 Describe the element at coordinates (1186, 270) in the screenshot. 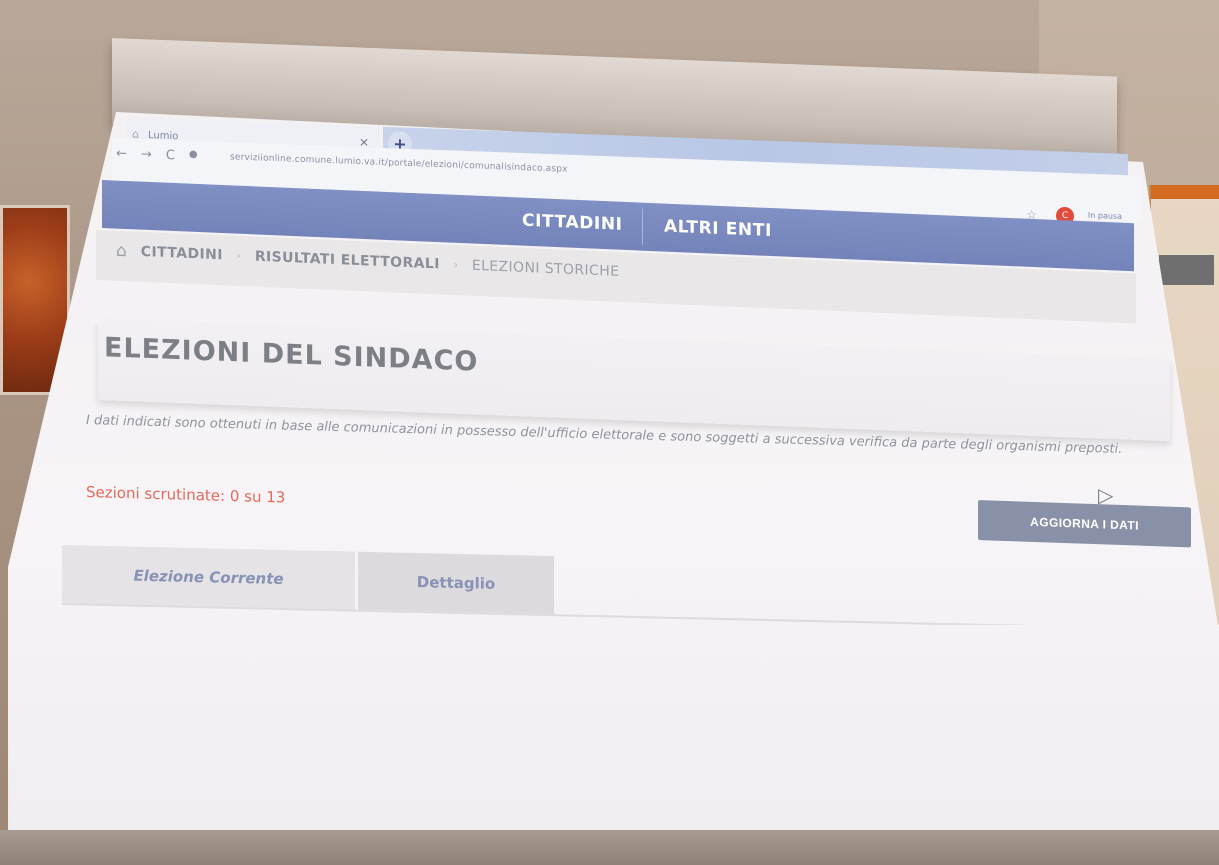

I see `side-window-panel` at that location.